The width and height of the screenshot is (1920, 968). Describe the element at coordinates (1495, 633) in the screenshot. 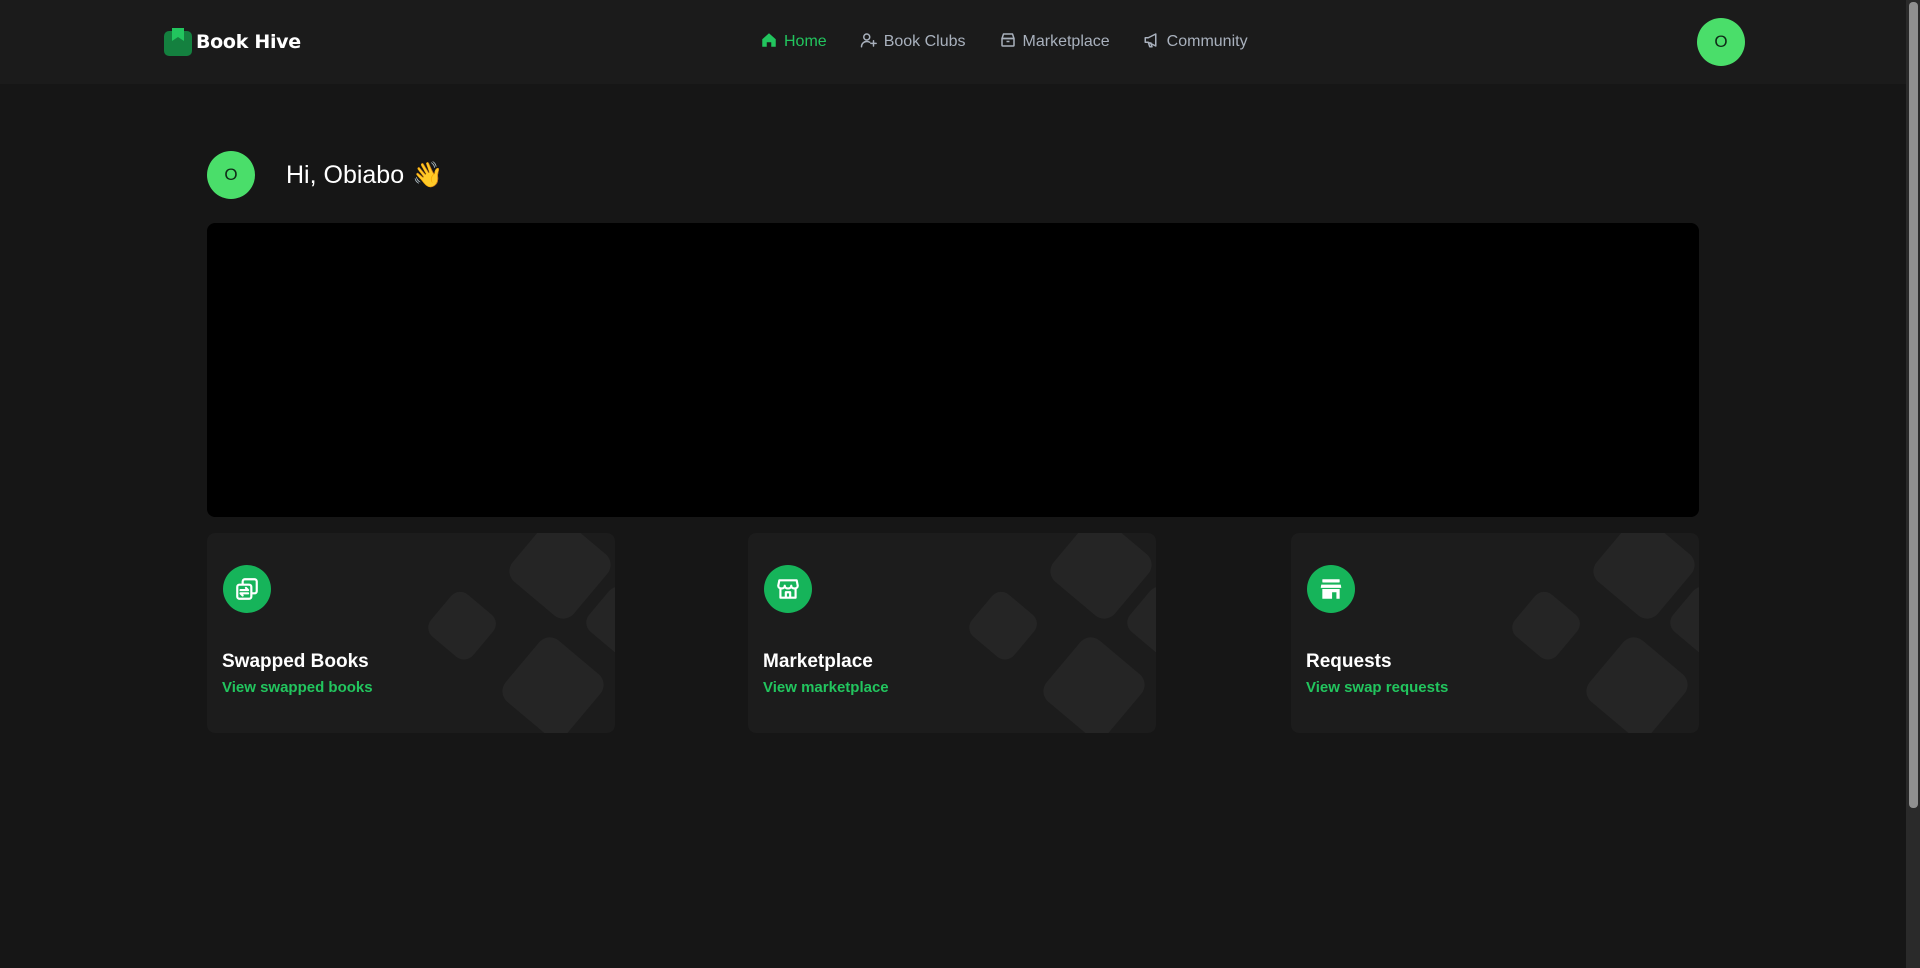

I see `card-requests: Requests View swap requests` at that location.